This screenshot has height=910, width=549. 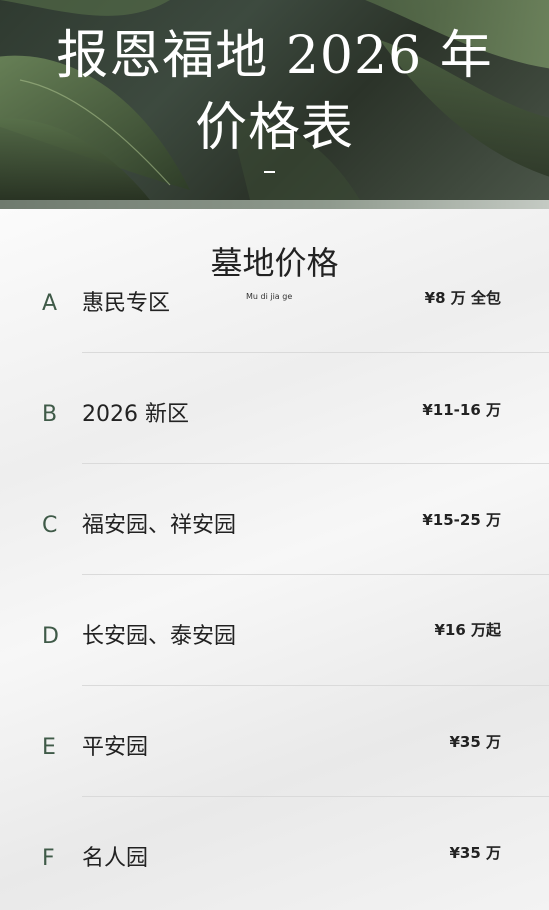 What do you see at coordinates (50, 525) in the screenshot?
I see `row-letter-c: C` at bounding box center [50, 525].